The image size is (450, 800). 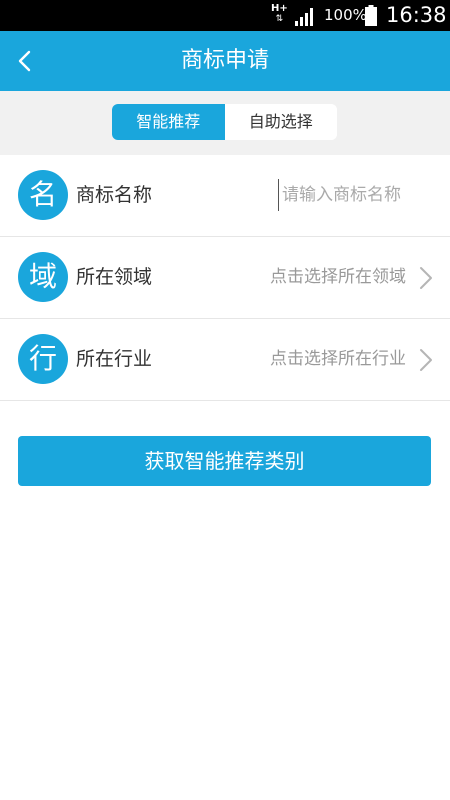 What do you see at coordinates (114, 359) in the screenshot?
I see `industry-label: 所在行业` at bounding box center [114, 359].